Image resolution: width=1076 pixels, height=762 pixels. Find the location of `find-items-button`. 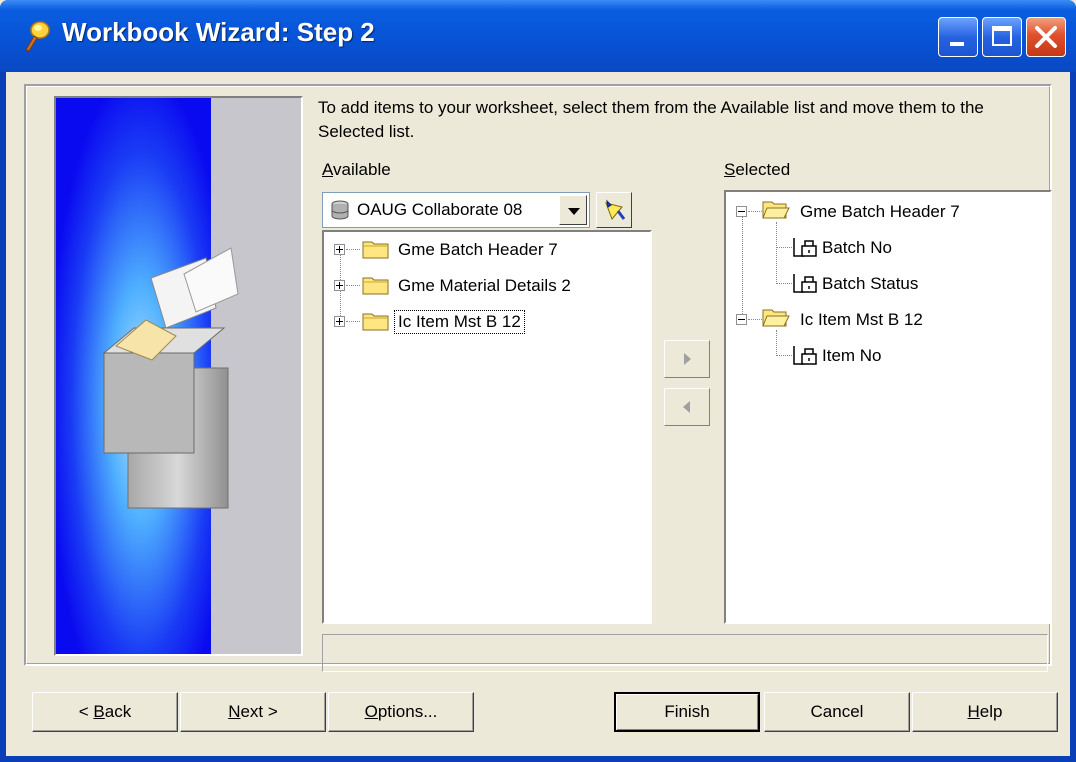

find-items-button is located at coordinates (614, 210).